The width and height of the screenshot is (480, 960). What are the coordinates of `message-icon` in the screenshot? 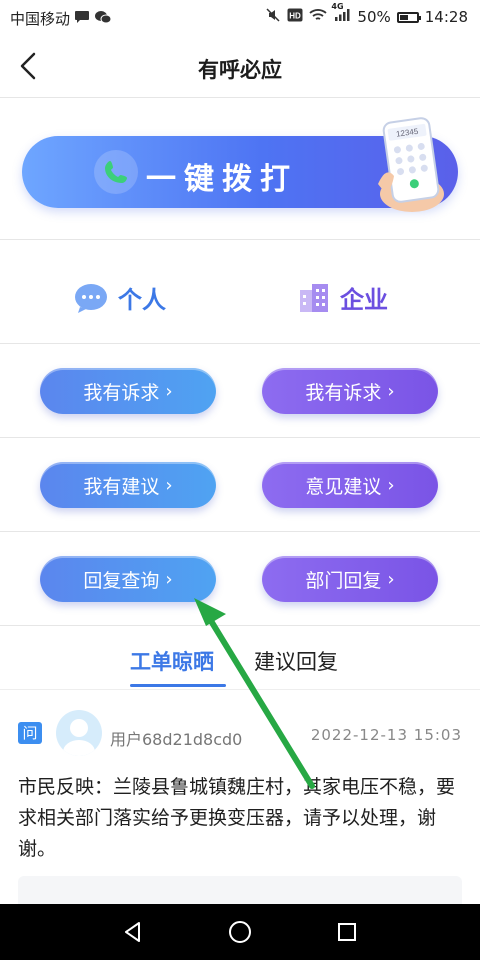 It's located at (82, 19).